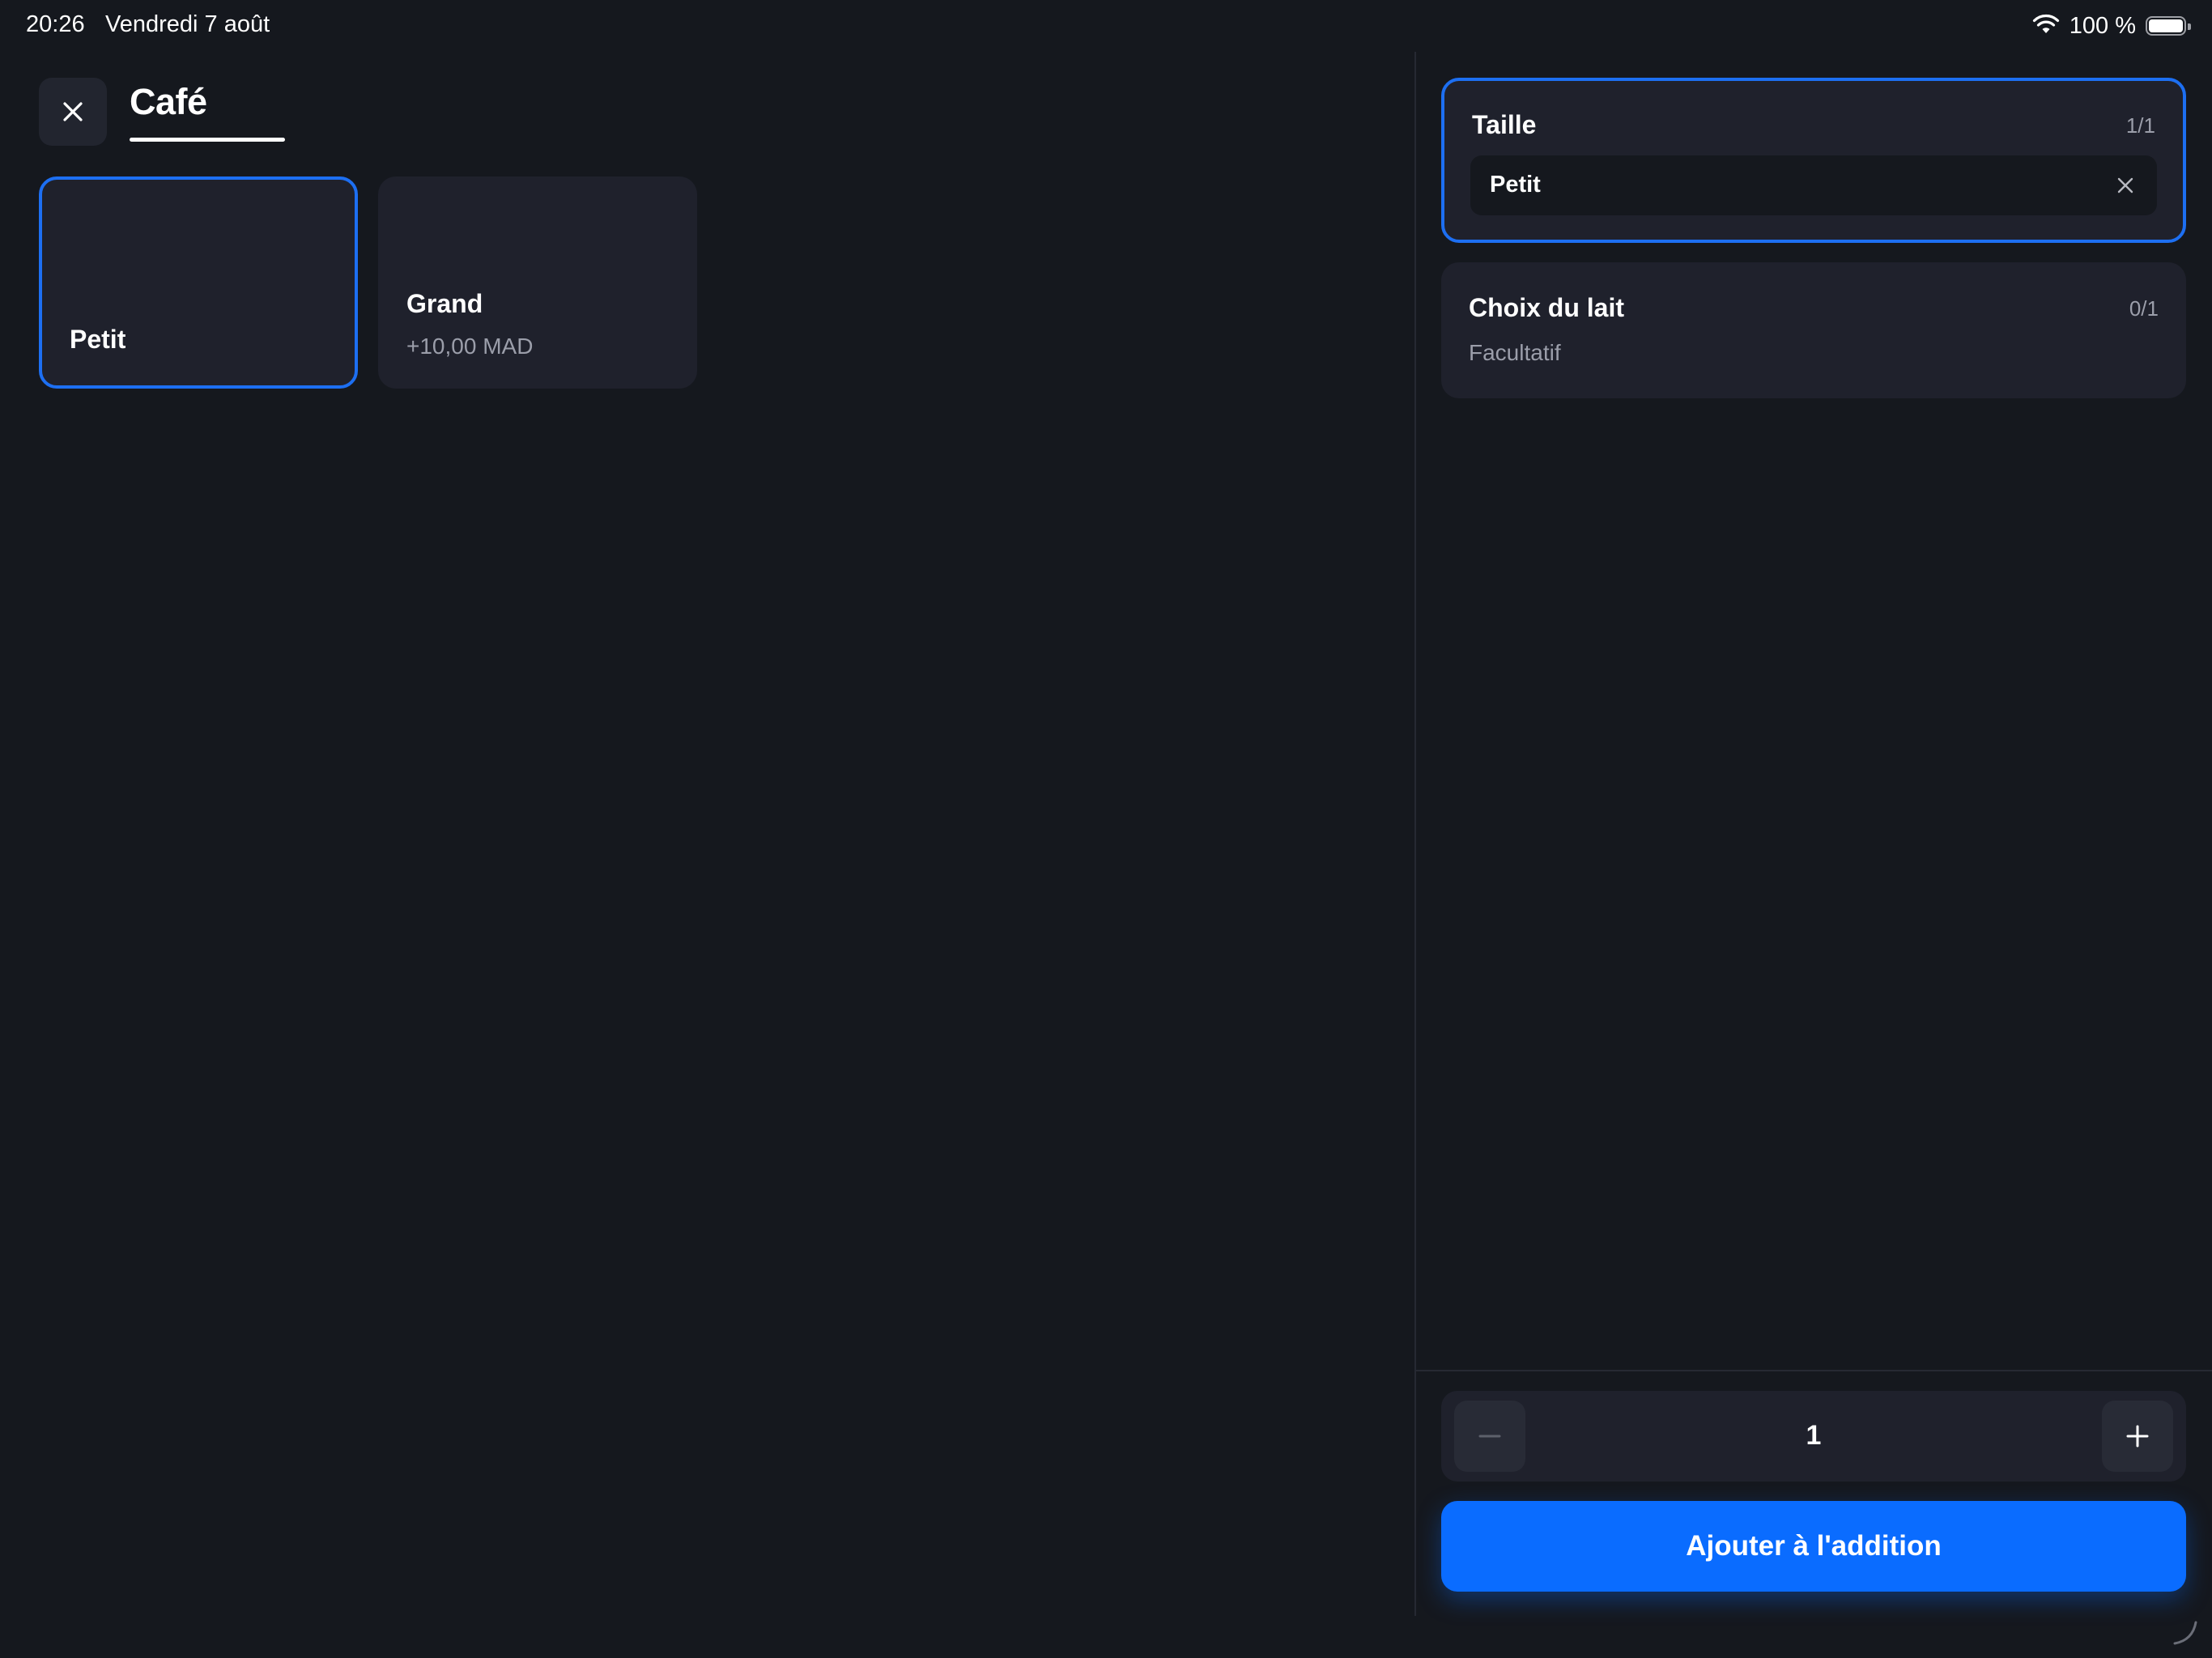 The width and height of the screenshot is (2212, 1658). What do you see at coordinates (1547, 307) in the screenshot?
I see `group-title: Choix du lait` at bounding box center [1547, 307].